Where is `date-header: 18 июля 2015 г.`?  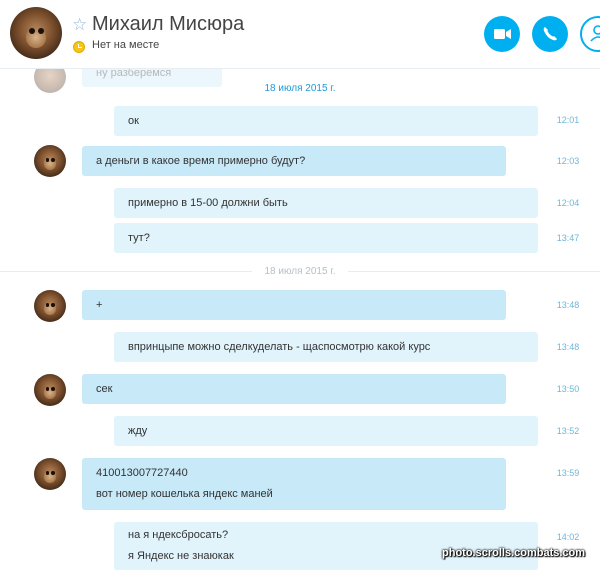 date-header: 18 июля 2015 г. is located at coordinates (300, 88).